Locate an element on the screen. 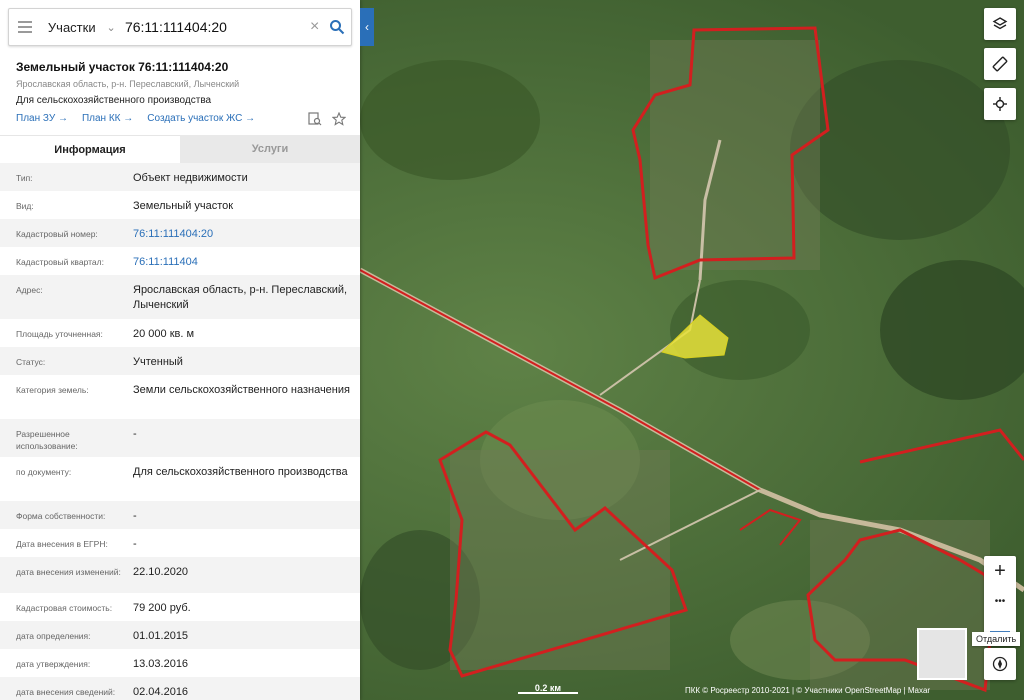  info-value: 20 000 кв. м is located at coordinates (164, 334).